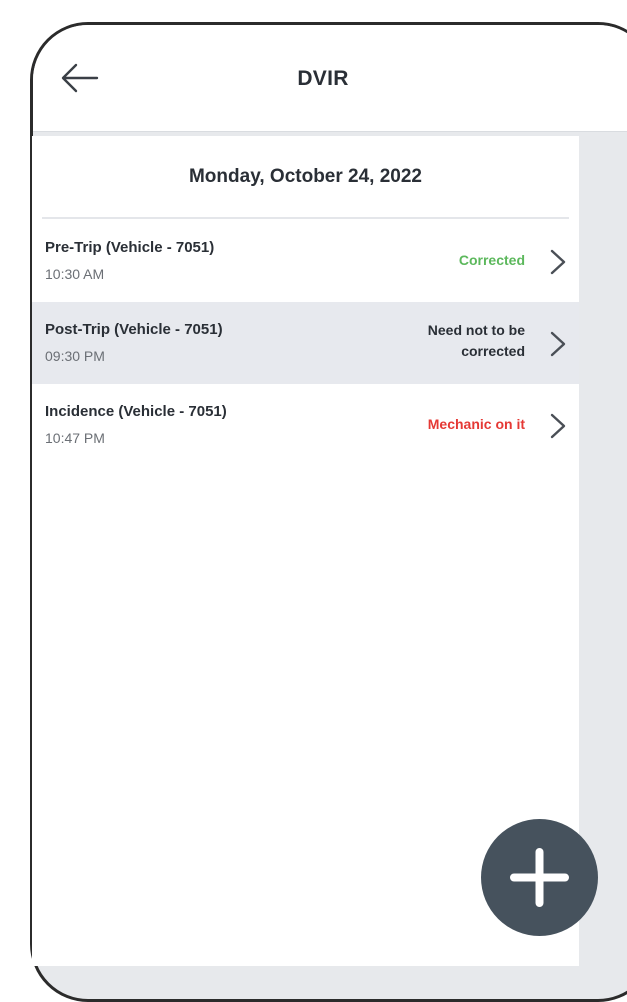 This screenshot has width=627, height=1002. Describe the element at coordinates (75, 438) in the screenshot. I see `inspection-time: 10:47 PM` at that location.